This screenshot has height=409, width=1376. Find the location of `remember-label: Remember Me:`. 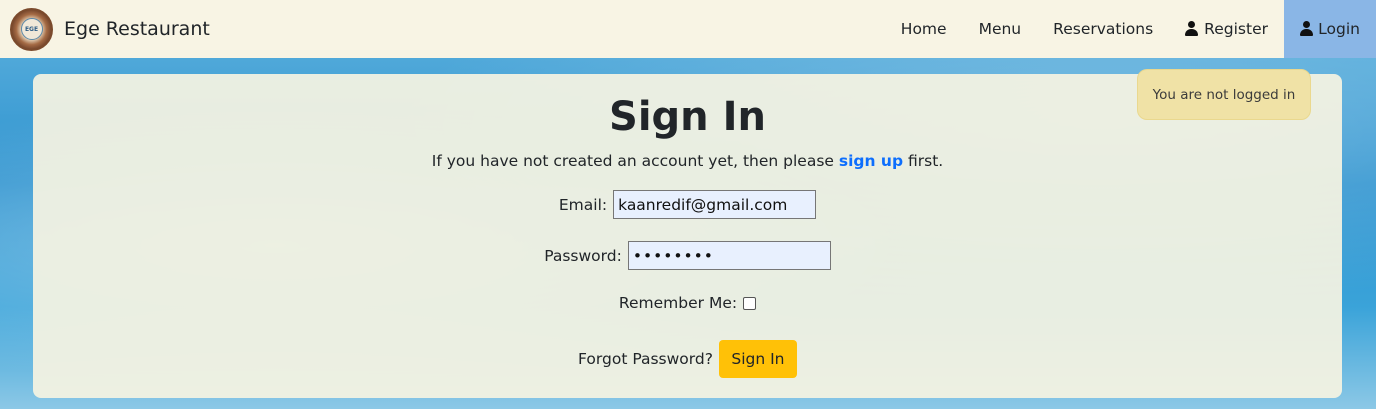

remember-label: Remember Me: is located at coordinates (678, 303).